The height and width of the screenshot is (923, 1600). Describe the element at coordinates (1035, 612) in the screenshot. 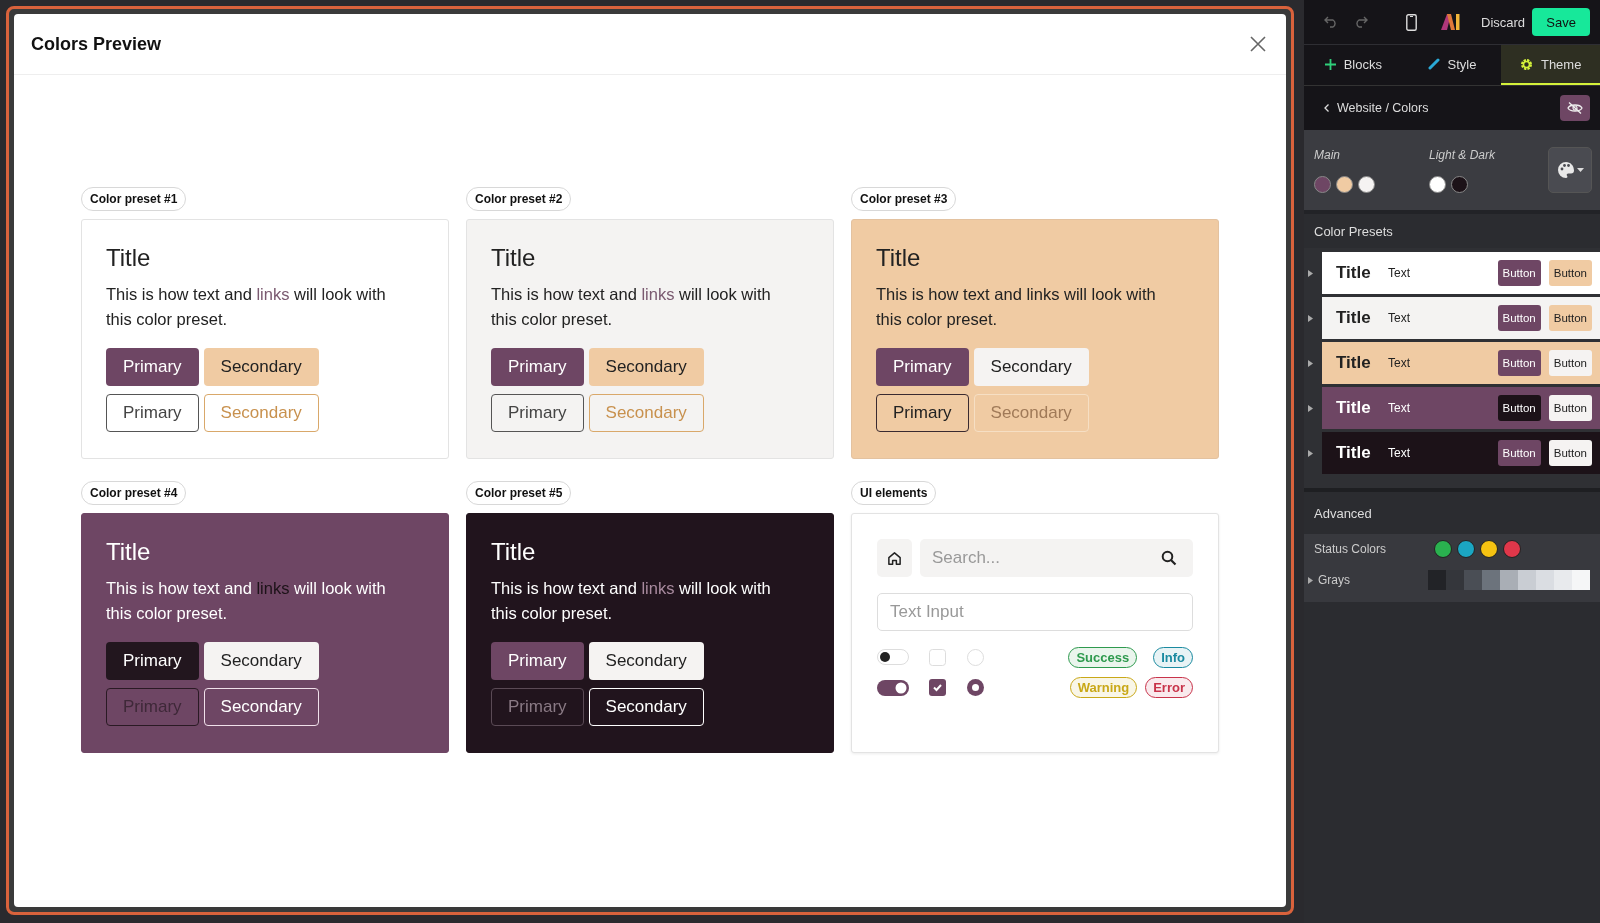

I see `text-input-field: Text Input` at that location.